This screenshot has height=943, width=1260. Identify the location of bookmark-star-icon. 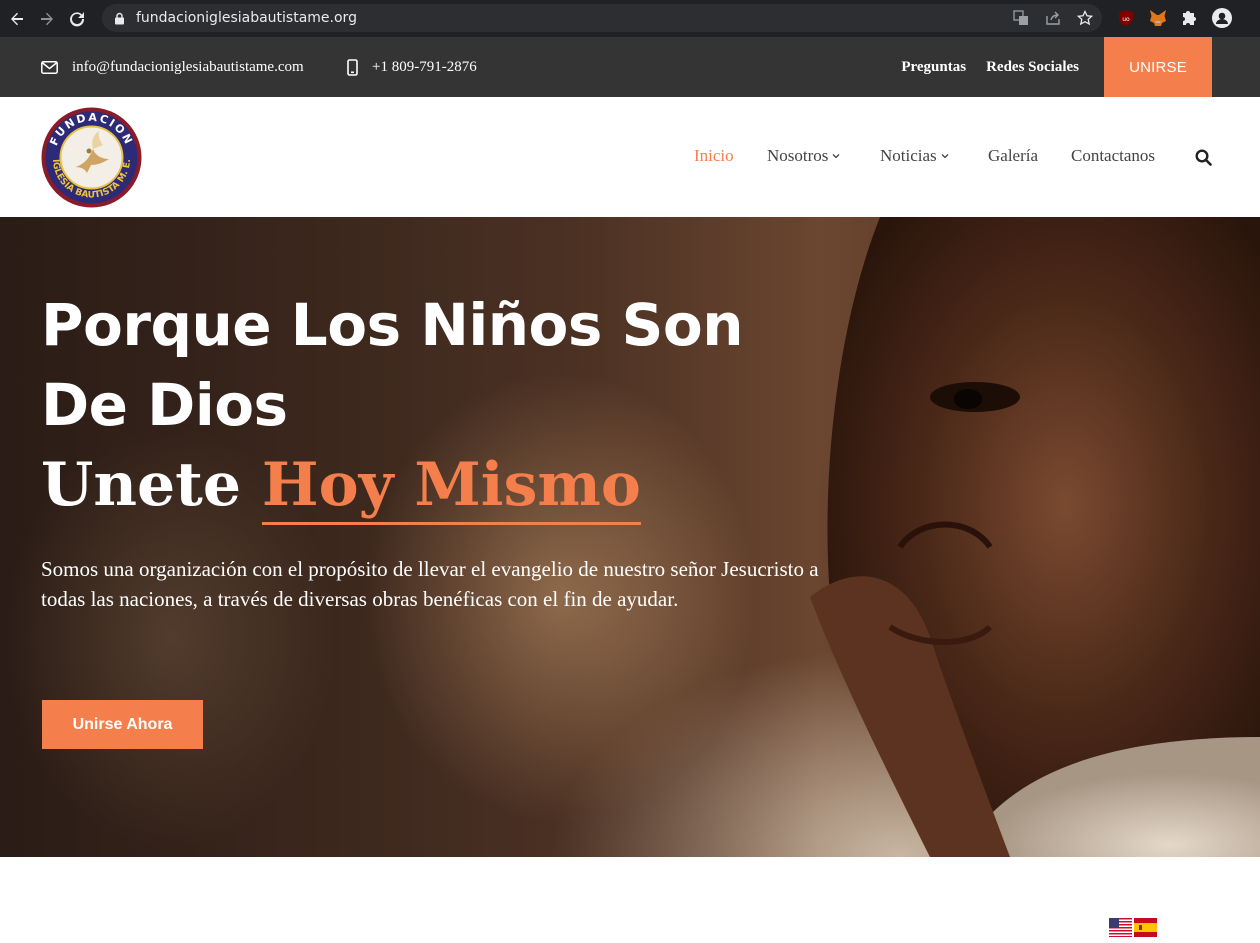
(1085, 18).